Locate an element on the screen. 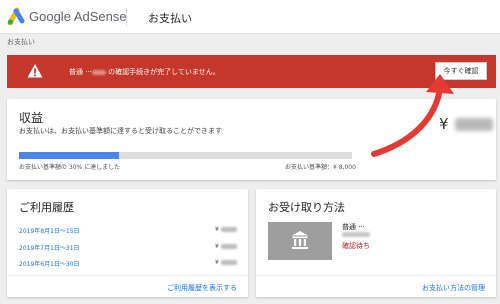 The image size is (500, 304). progress-fill is located at coordinates (69, 155).